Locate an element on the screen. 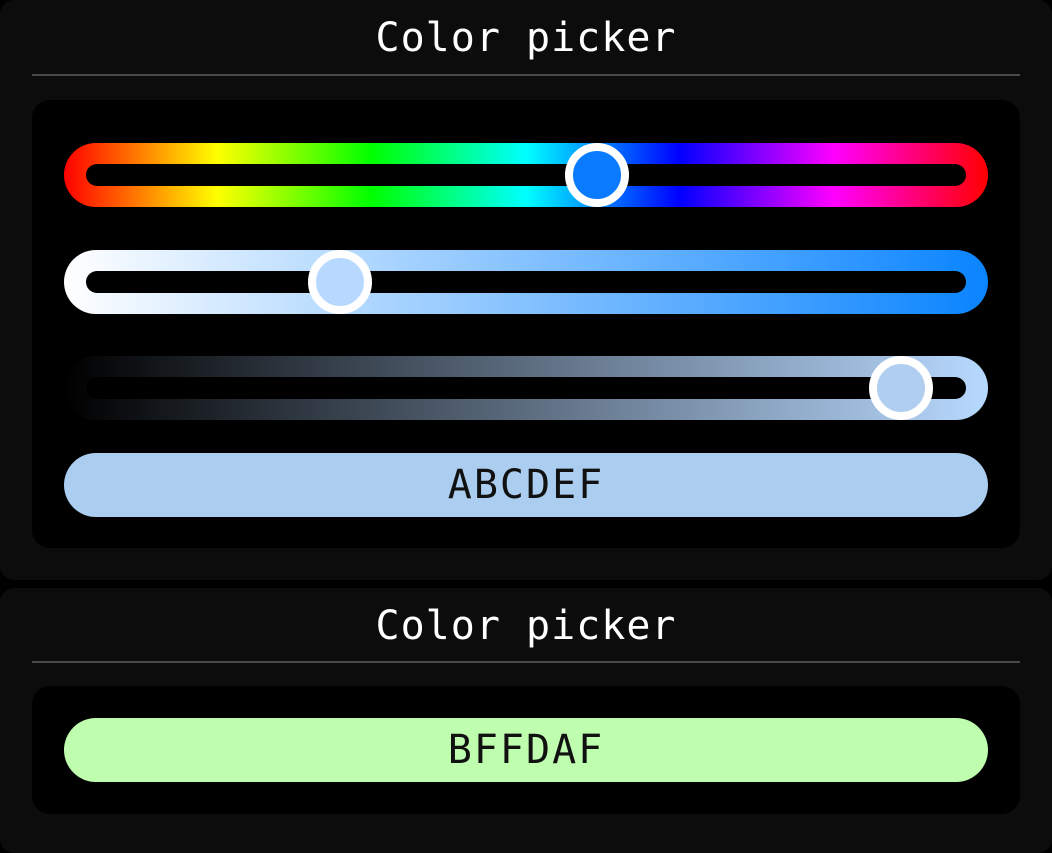 The height and width of the screenshot is (853, 1052). brightness-slider-track is located at coordinates (526, 388).